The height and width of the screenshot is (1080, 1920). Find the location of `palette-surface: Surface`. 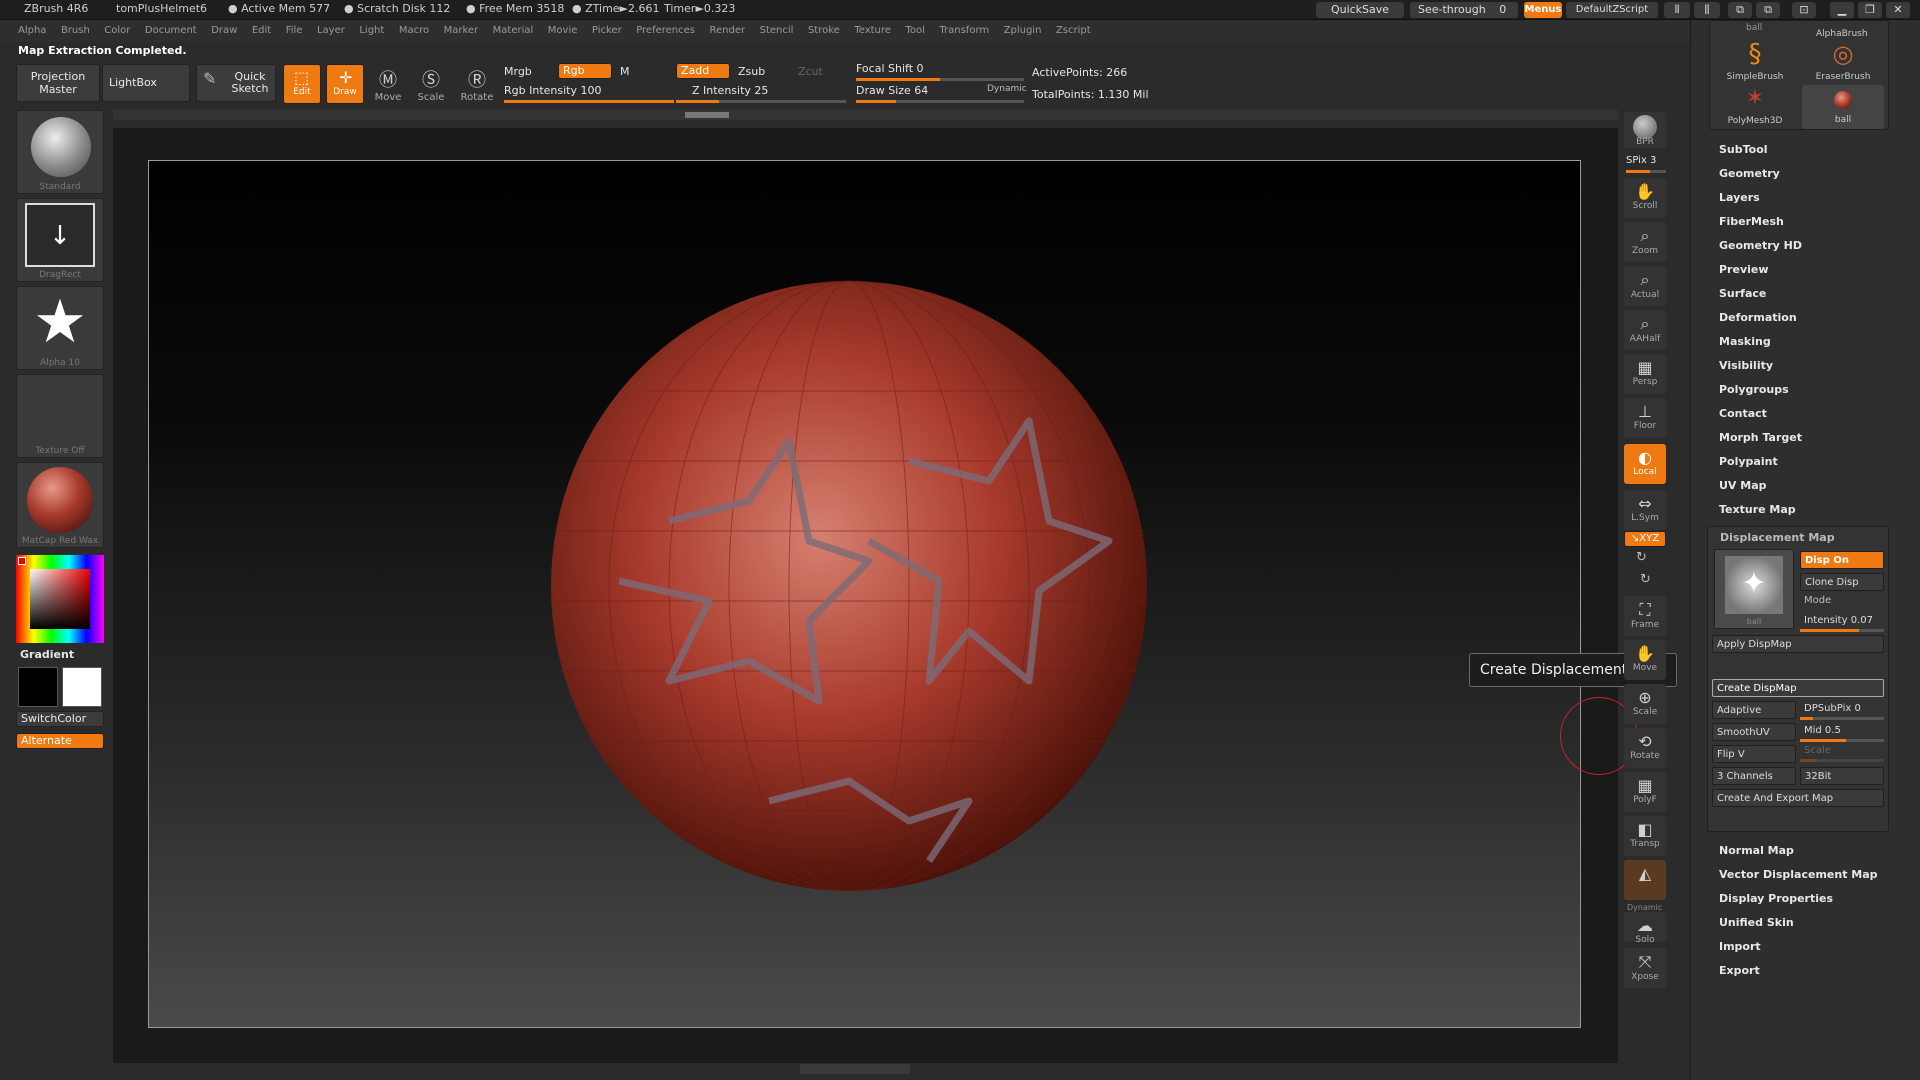

palette-surface: Surface is located at coordinates (1742, 293).